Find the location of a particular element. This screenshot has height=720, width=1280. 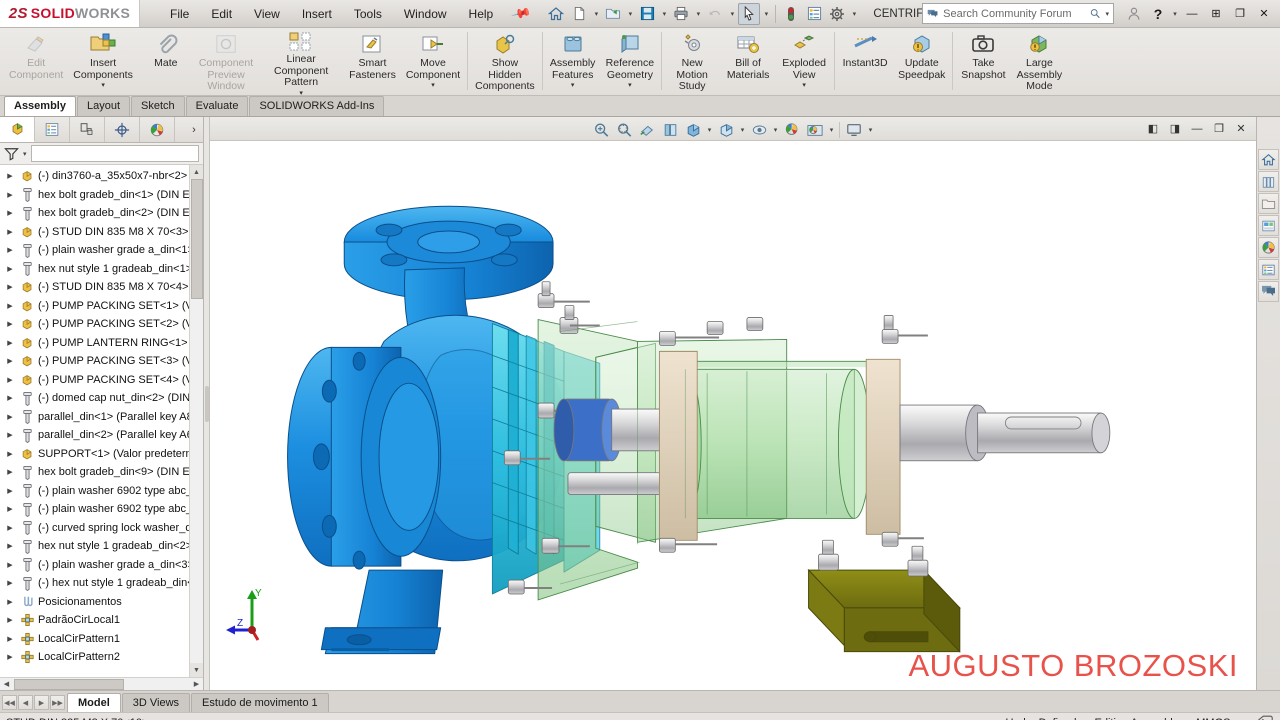

hide-show-items-icon is located at coordinates (759, 130).